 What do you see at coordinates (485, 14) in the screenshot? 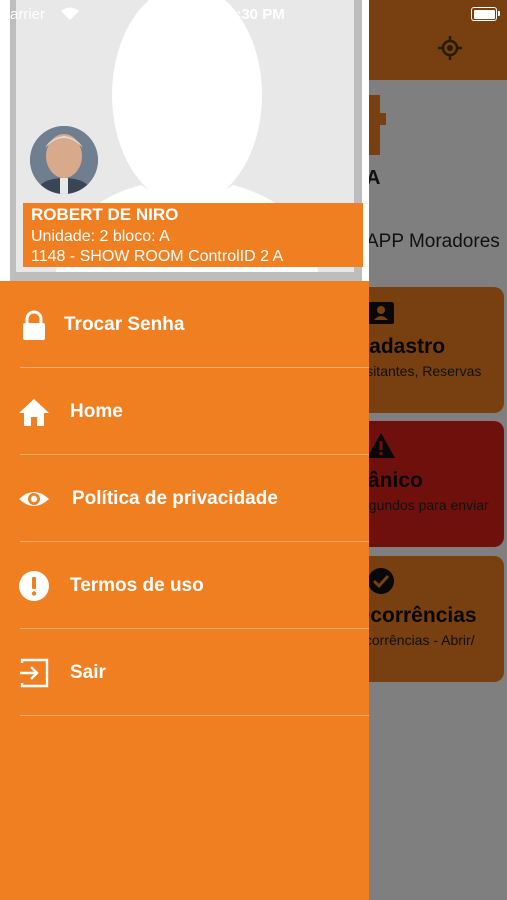
I see `battery-icon` at bounding box center [485, 14].